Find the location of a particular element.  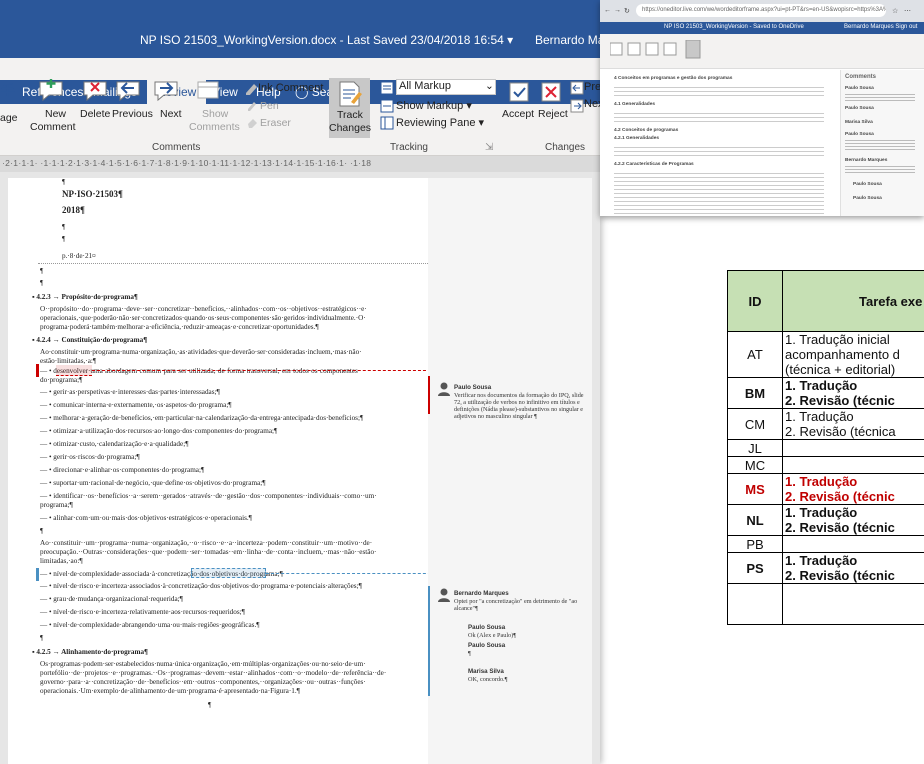

task-line: acompanhamento d is located at coordinates (842, 354).